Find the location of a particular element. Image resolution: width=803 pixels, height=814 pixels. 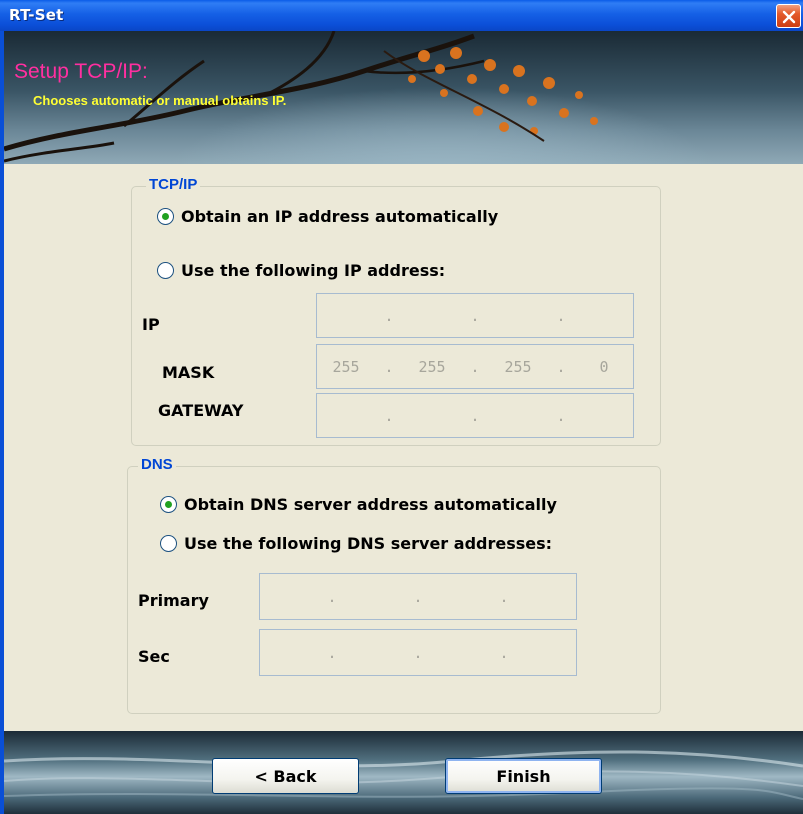

gateway-label: GATEWAY is located at coordinates (201, 410).